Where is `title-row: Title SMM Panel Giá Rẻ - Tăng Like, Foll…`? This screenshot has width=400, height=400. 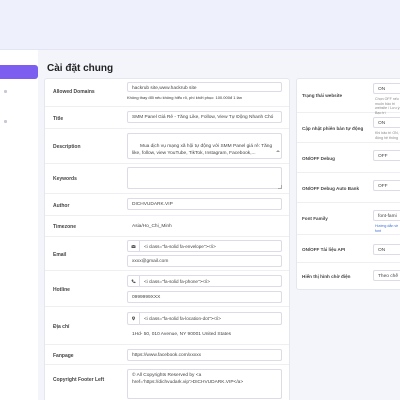
title-row: Title SMM Panel Giá Rẻ - Tăng Like, Foll… is located at coordinates (167, 118).